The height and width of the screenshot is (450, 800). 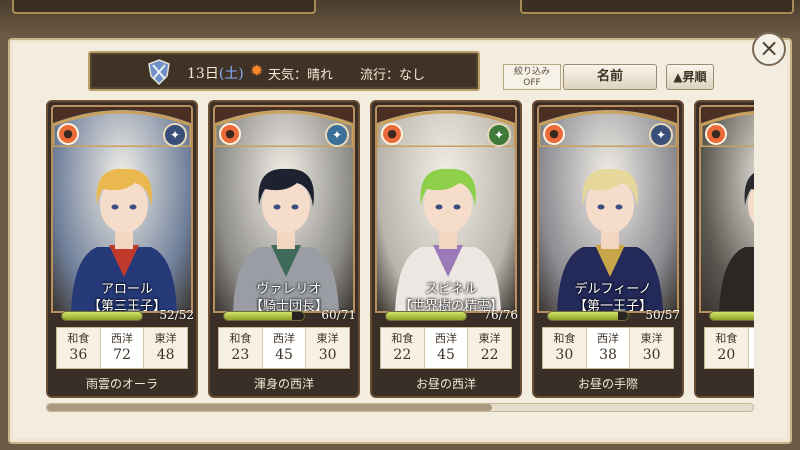 What do you see at coordinates (531, 72) in the screenshot?
I see `filter-label: 絞り込み` at bounding box center [531, 72].